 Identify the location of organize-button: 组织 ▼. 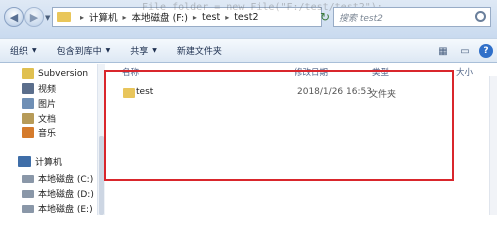
(23, 50).